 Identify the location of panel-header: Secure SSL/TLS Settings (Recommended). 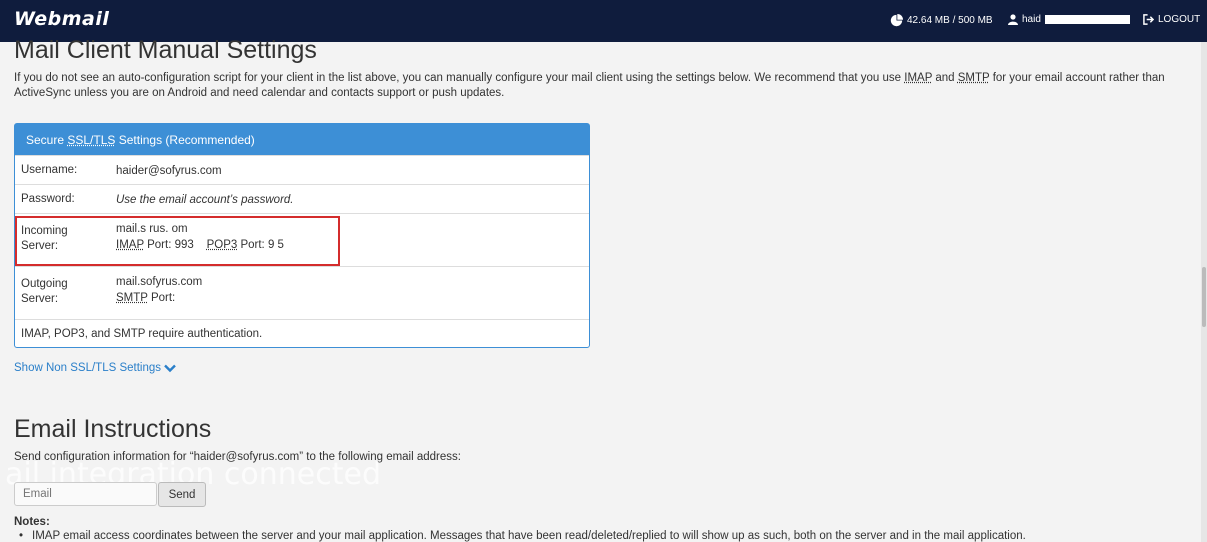
(302, 139).